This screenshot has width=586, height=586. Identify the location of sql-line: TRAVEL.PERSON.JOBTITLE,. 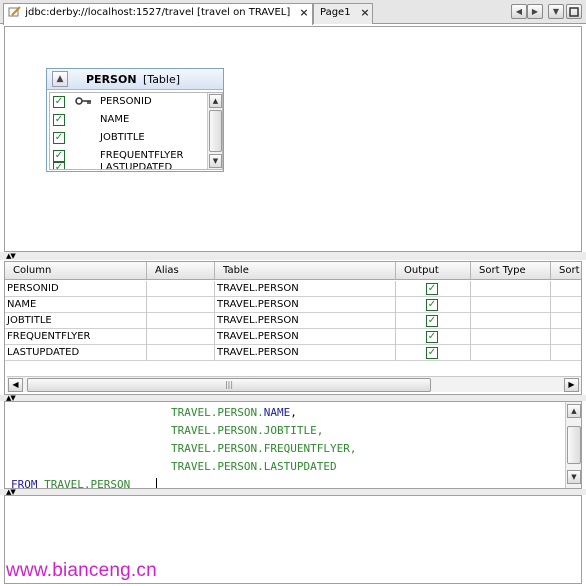
(247, 431).